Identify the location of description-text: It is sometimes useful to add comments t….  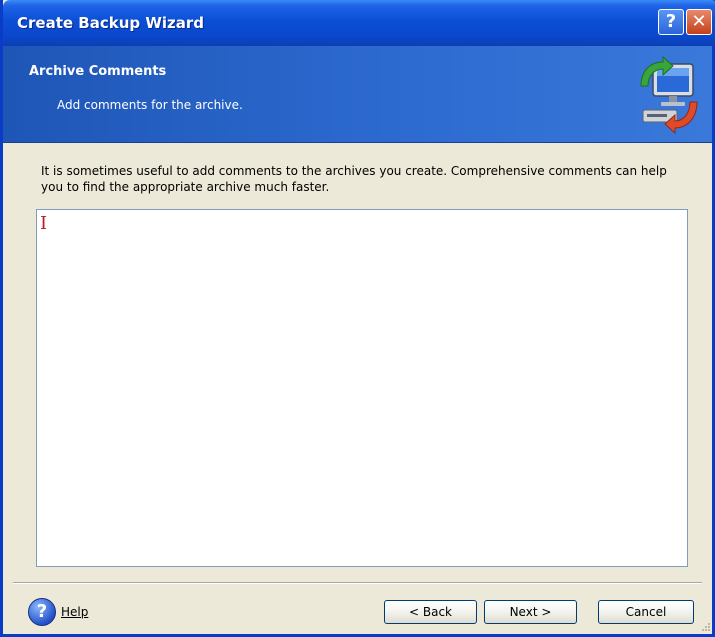
(354, 179).